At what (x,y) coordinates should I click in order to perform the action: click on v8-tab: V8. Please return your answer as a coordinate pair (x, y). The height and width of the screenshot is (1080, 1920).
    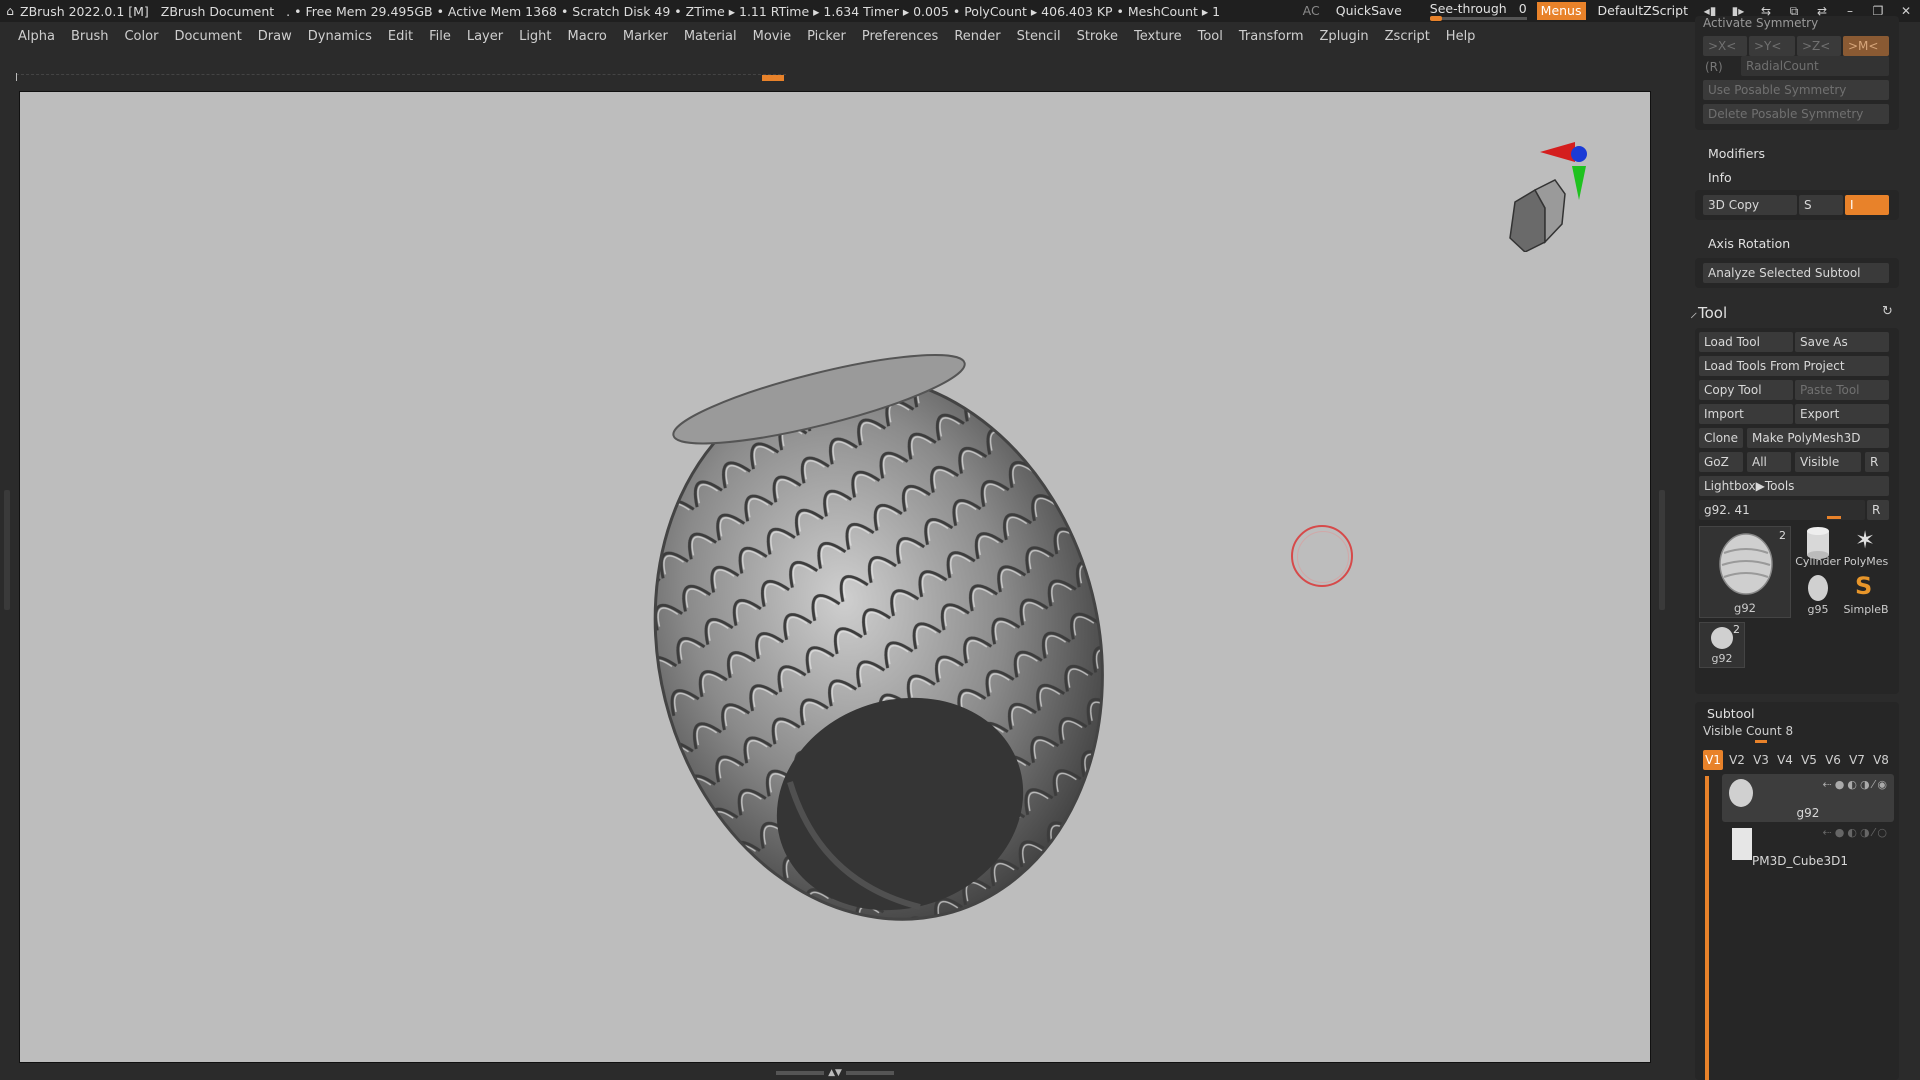
    Looking at the image, I should click on (1881, 760).